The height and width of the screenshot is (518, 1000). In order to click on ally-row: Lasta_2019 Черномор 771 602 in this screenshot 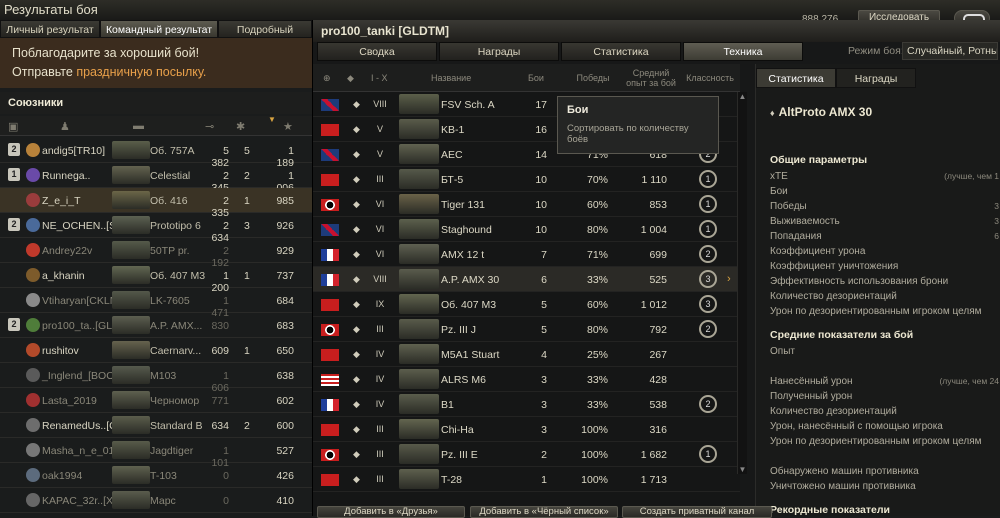, I will do `click(156, 400)`.